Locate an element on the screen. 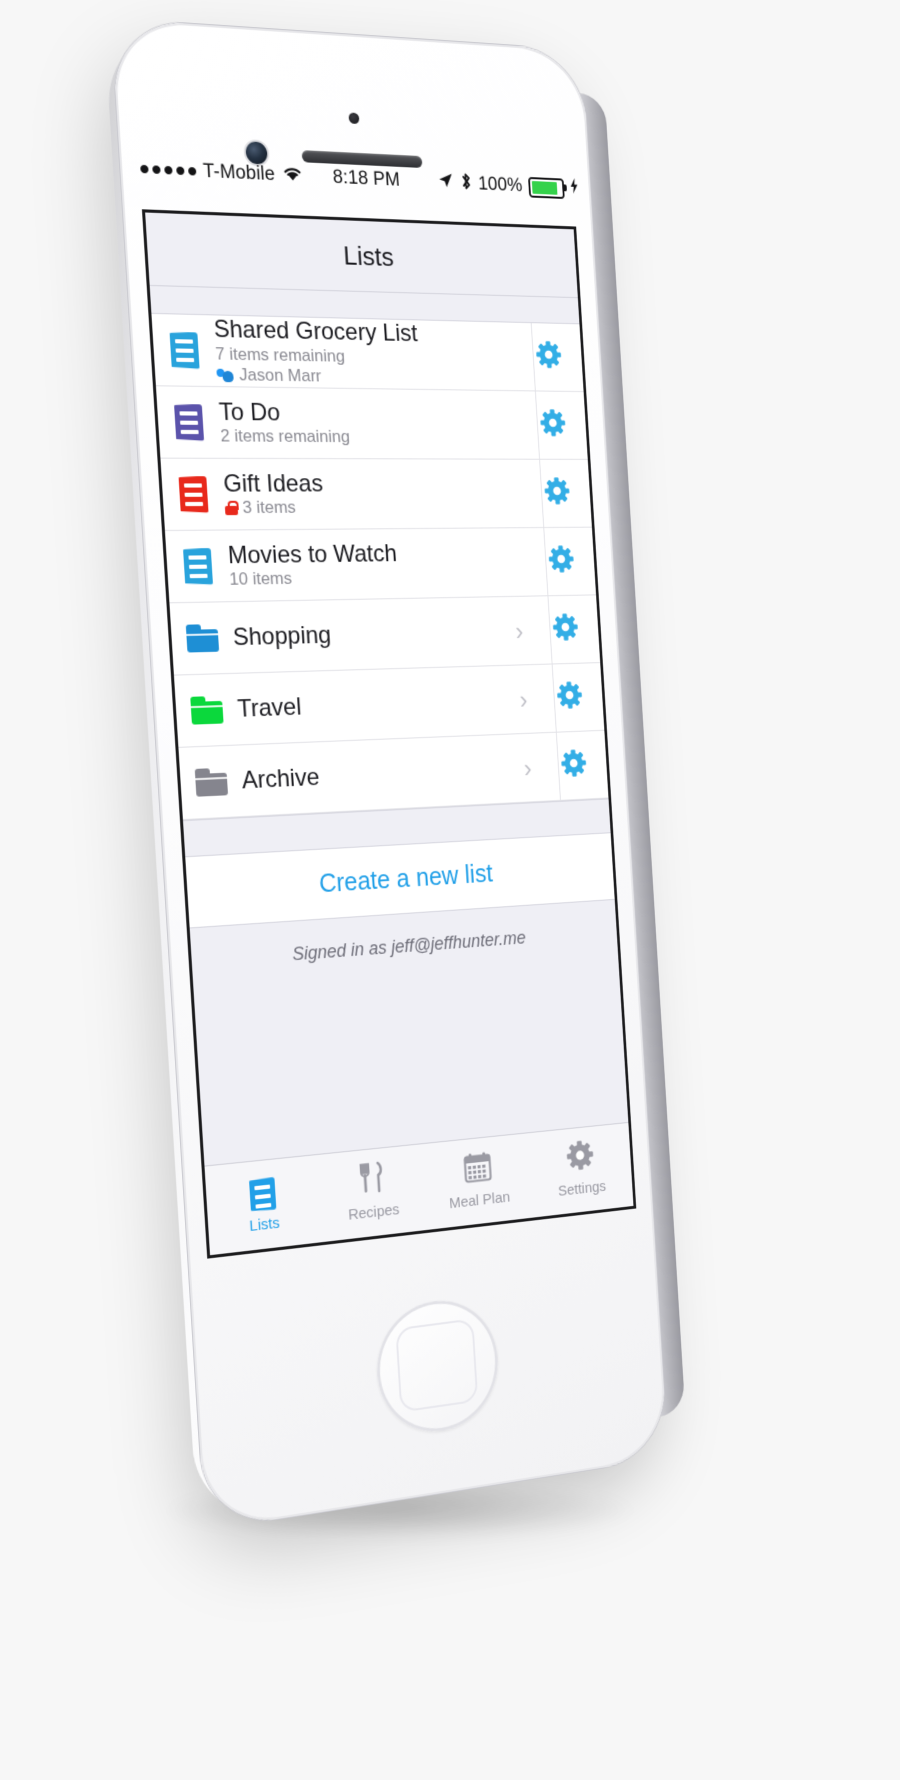  status-bar-left: T-Mobile is located at coordinates (222, 172).